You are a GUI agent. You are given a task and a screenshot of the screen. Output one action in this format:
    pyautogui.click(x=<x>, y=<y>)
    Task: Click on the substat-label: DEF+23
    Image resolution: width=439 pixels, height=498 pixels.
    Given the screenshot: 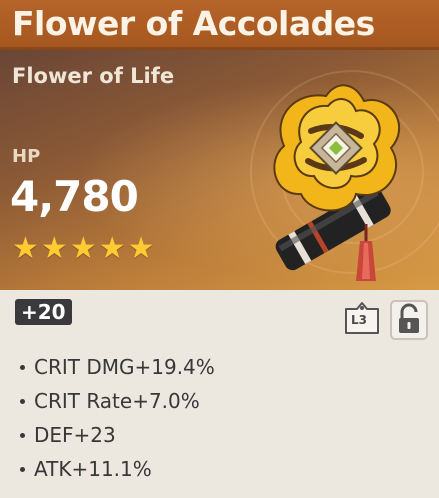 What is the action you would take?
    pyautogui.click(x=75, y=435)
    